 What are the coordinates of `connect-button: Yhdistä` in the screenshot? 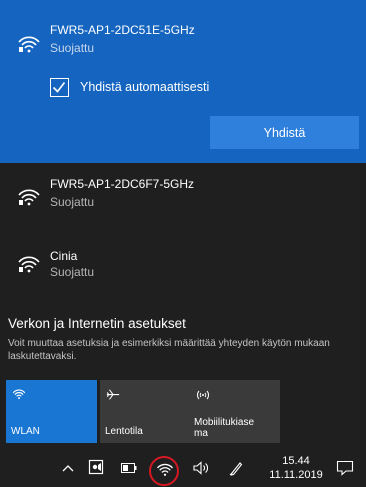 It's located at (284, 132).